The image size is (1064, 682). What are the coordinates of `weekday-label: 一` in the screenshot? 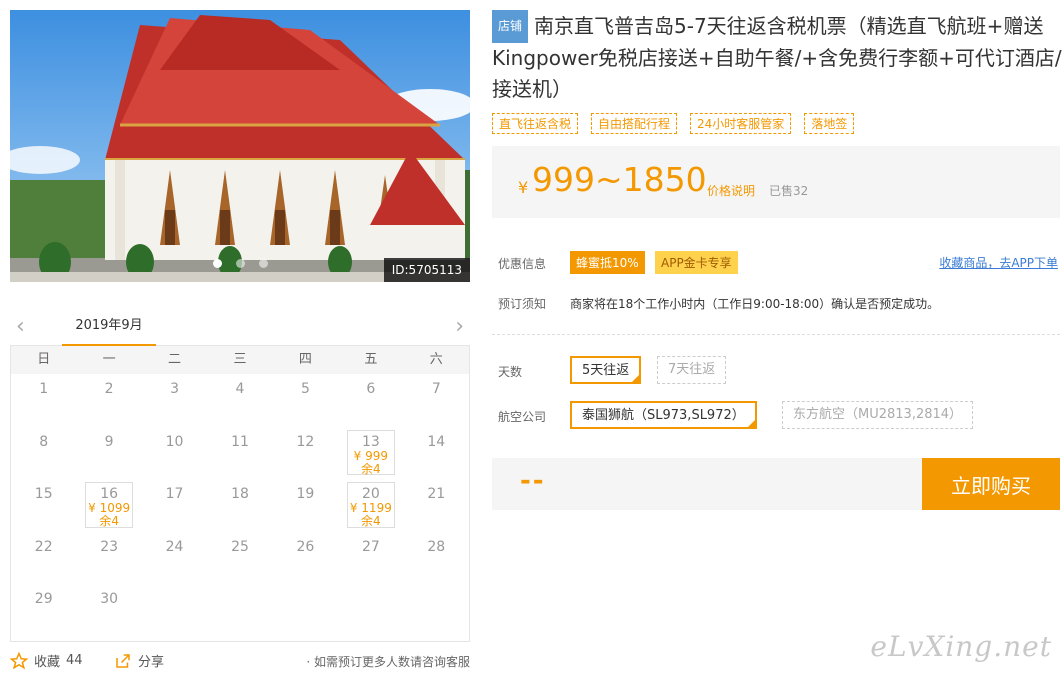 It's located at (109, 359).